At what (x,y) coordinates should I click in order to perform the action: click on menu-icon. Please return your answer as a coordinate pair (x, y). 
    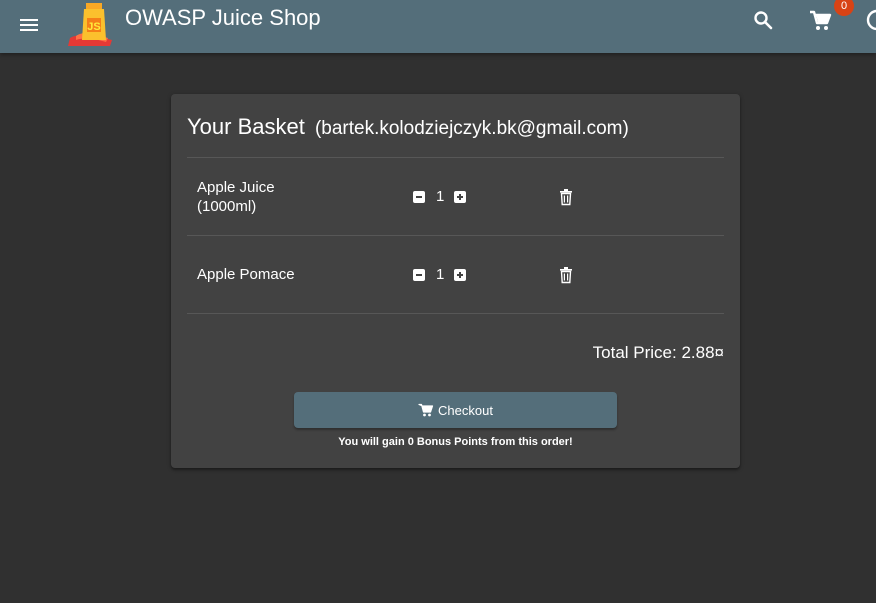
    Looking at the image, I should click on (29, 25).